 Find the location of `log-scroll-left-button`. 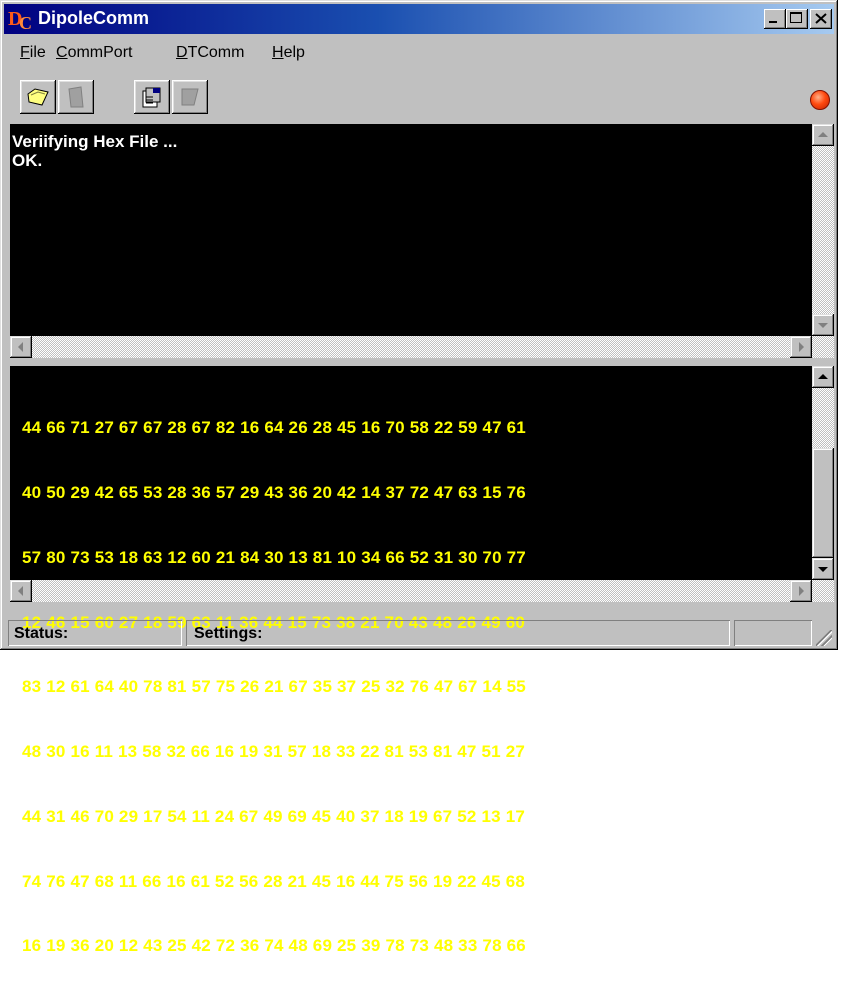

log-scroll-left-button is located at coordinates (21, 347).